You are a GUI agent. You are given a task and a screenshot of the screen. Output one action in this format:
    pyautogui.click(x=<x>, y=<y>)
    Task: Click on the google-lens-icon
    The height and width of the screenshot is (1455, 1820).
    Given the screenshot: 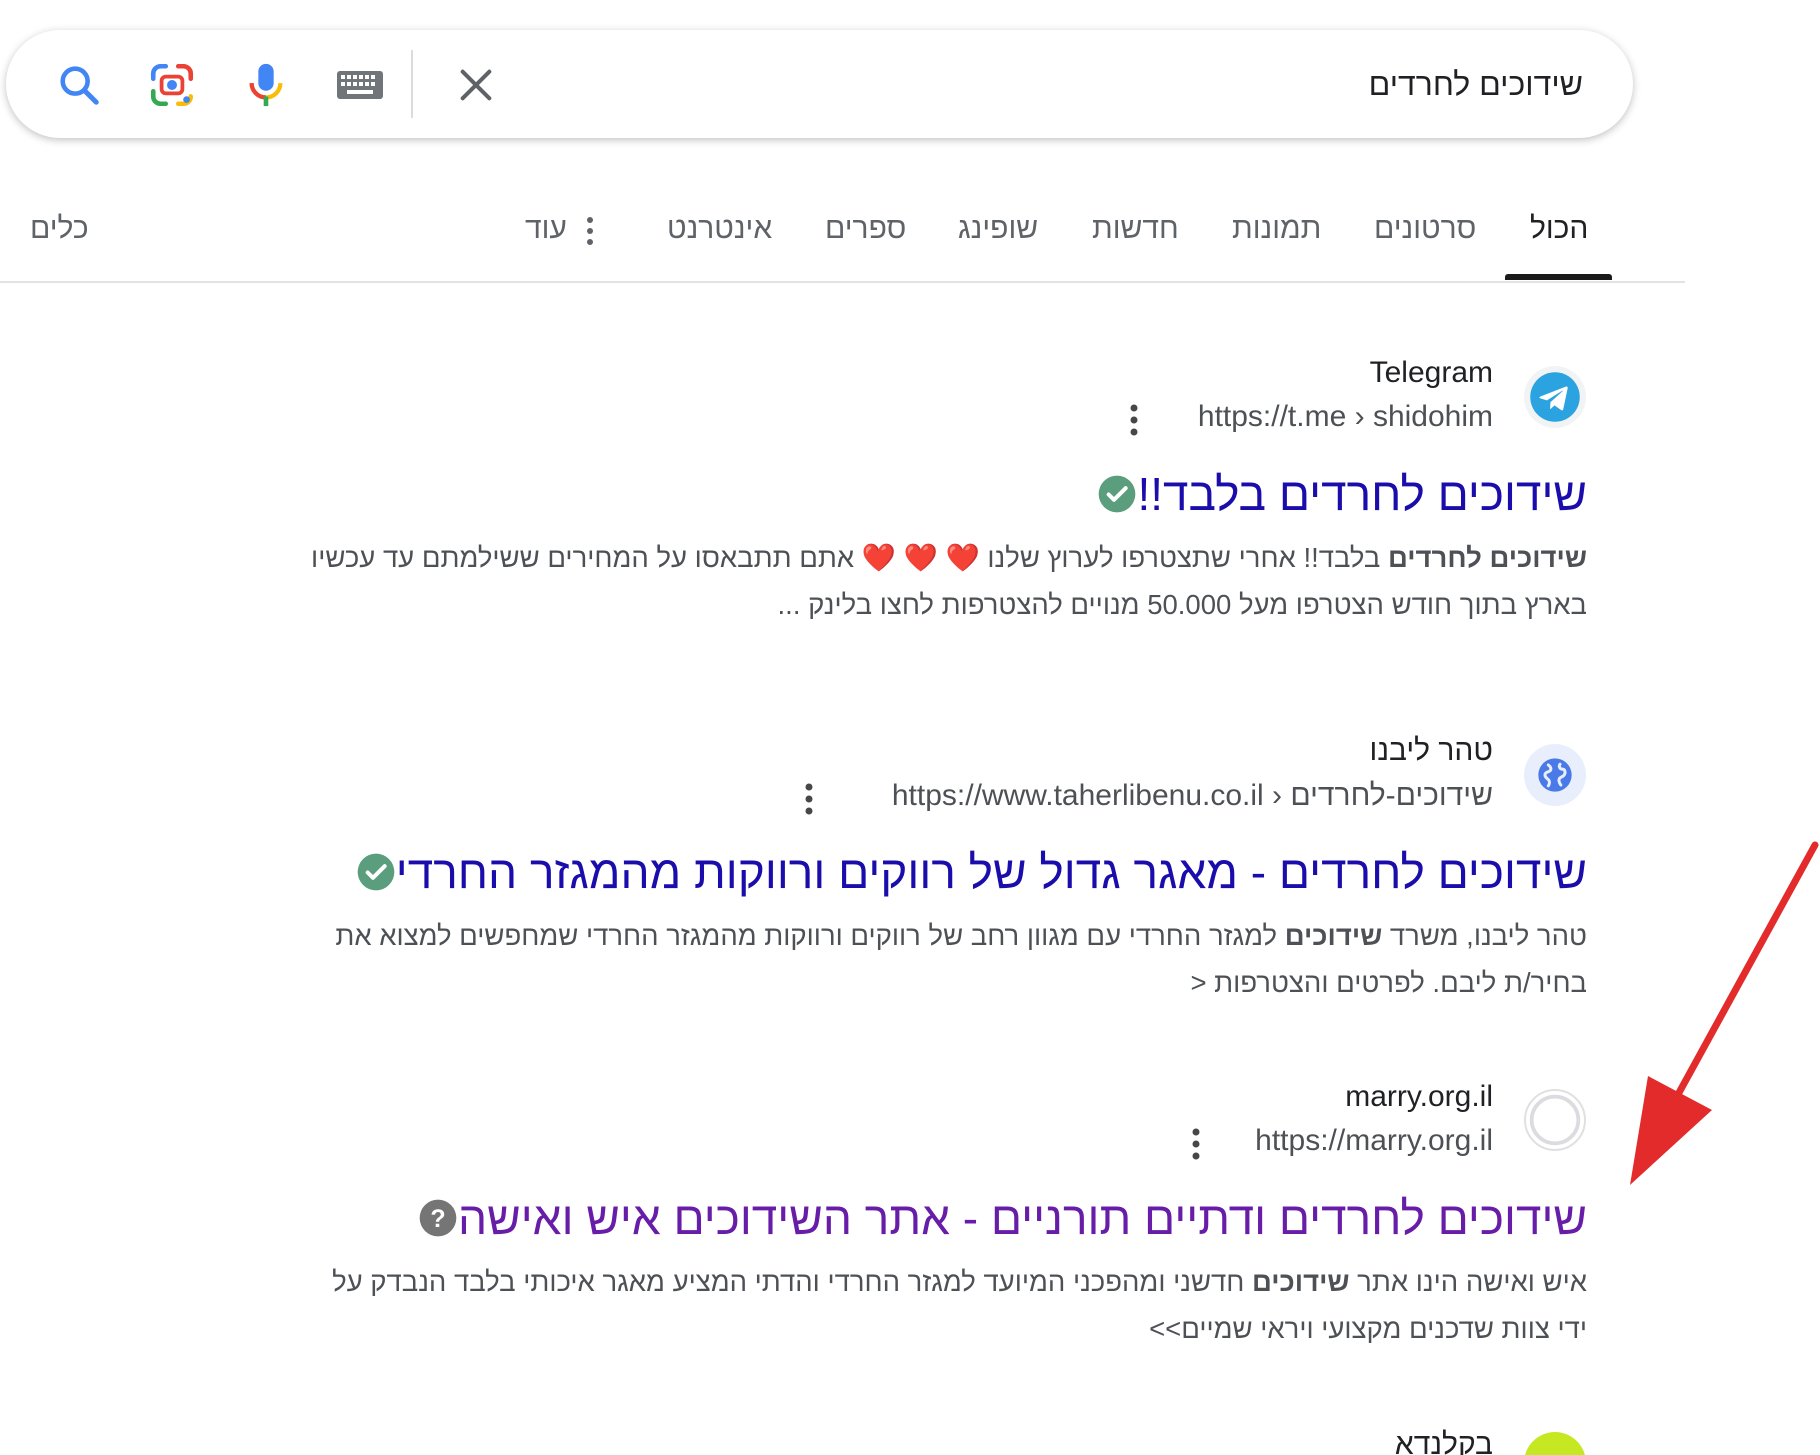 What is the action you would take?
    pyautogui.click(x=172, y=85)
    